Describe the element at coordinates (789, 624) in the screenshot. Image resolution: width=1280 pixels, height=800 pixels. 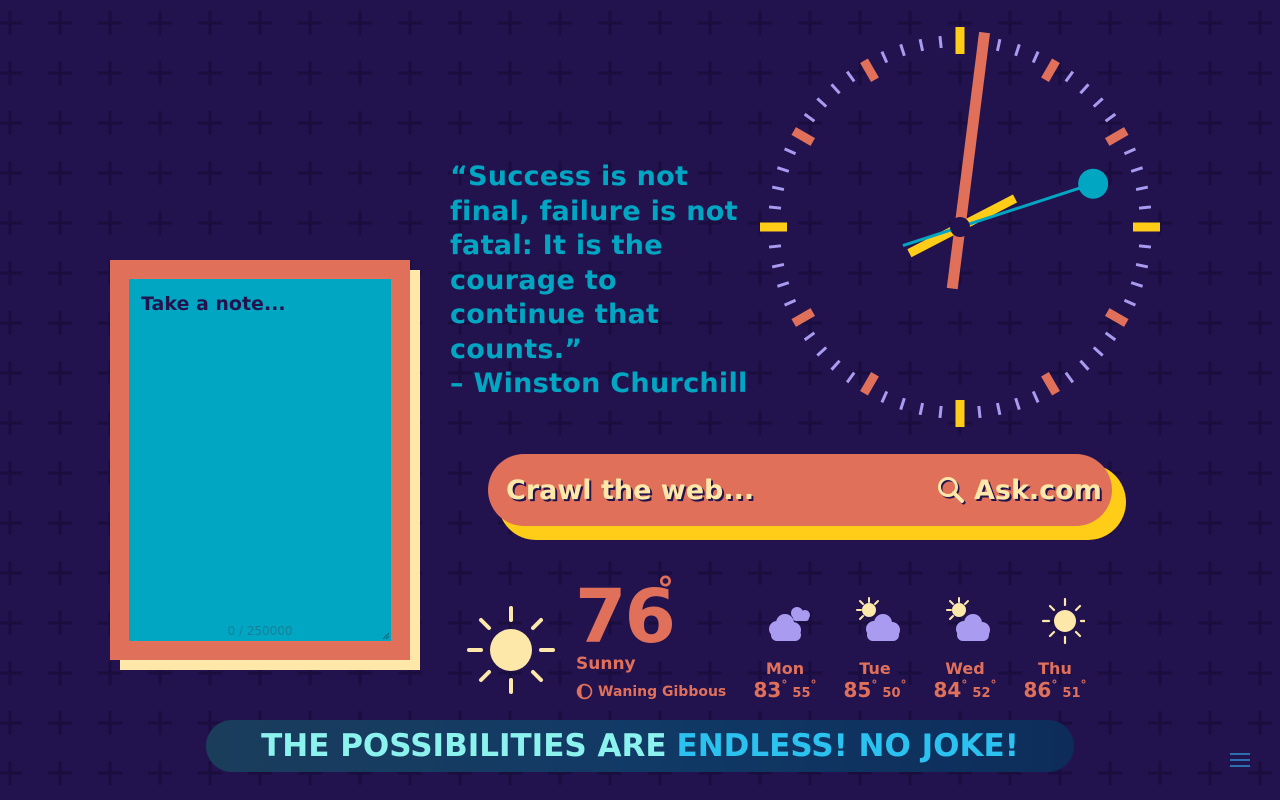
I see `cloudy-icon` at that location.